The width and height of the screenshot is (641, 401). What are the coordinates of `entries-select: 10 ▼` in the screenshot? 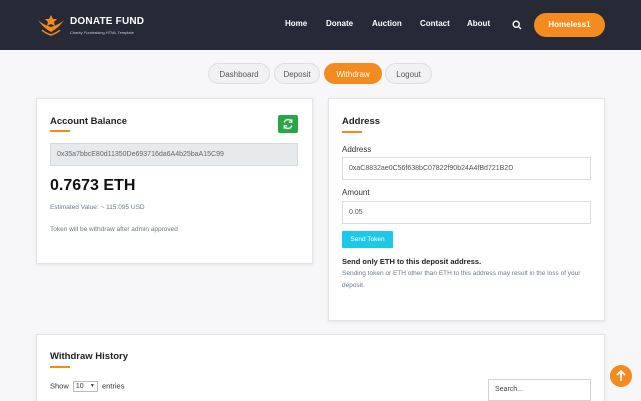 It's located at (85, 386).